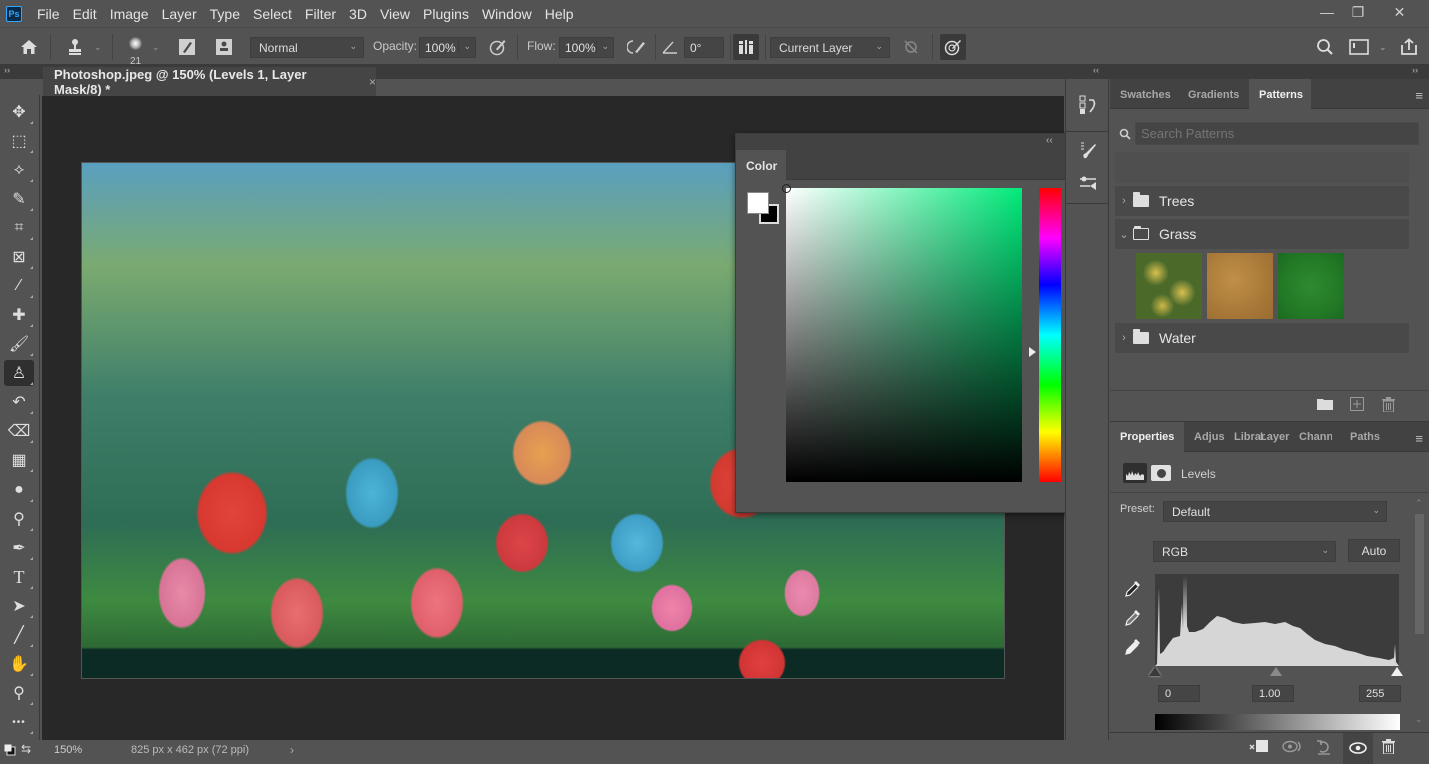  I want to click on hand-tool: ✋, so click(19, 664).